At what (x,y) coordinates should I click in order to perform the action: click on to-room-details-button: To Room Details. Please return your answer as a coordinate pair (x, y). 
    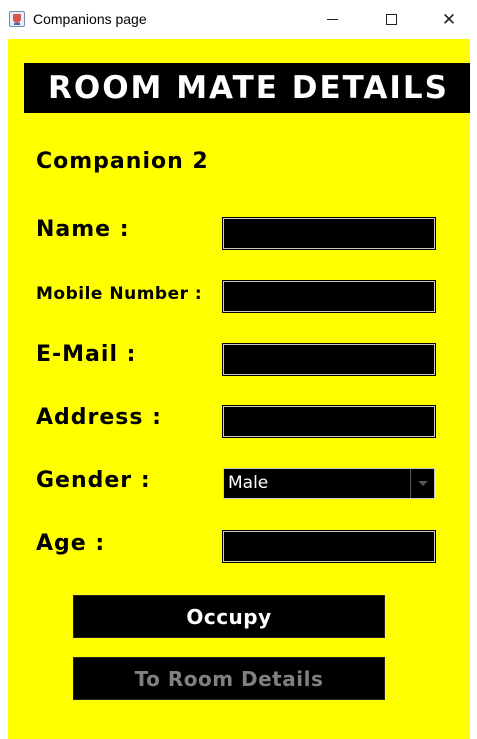
    Looking at the image, I should click on (229, 678).